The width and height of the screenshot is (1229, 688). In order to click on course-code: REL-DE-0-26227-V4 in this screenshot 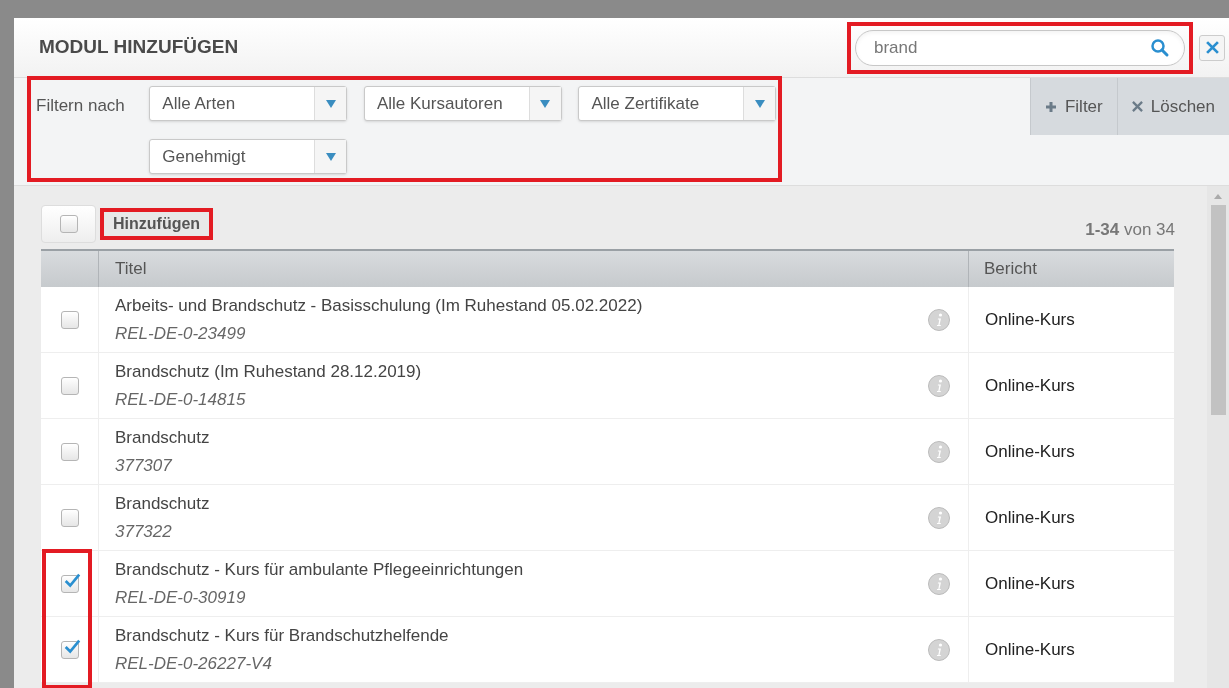, I will do `click(194, 664)`.